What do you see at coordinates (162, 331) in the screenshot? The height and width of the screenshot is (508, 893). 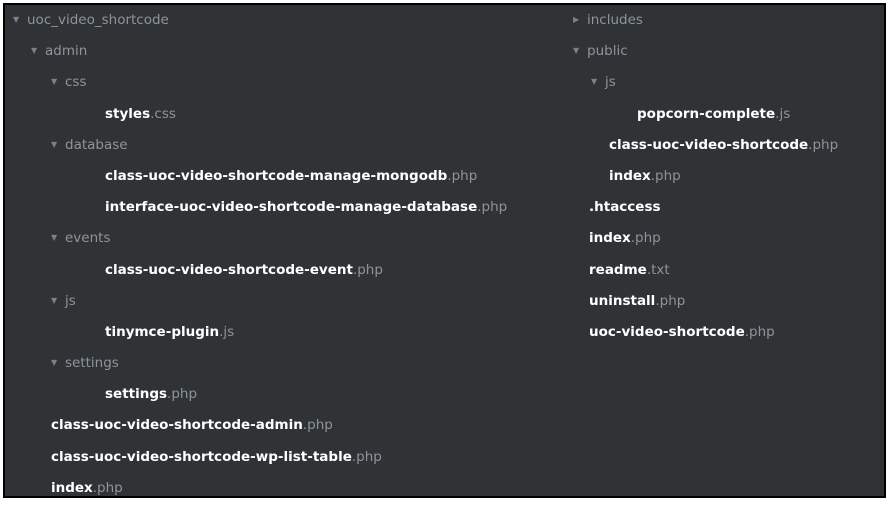 I see `file-name: tinymce-plugin` at bounding box center [162, 331].